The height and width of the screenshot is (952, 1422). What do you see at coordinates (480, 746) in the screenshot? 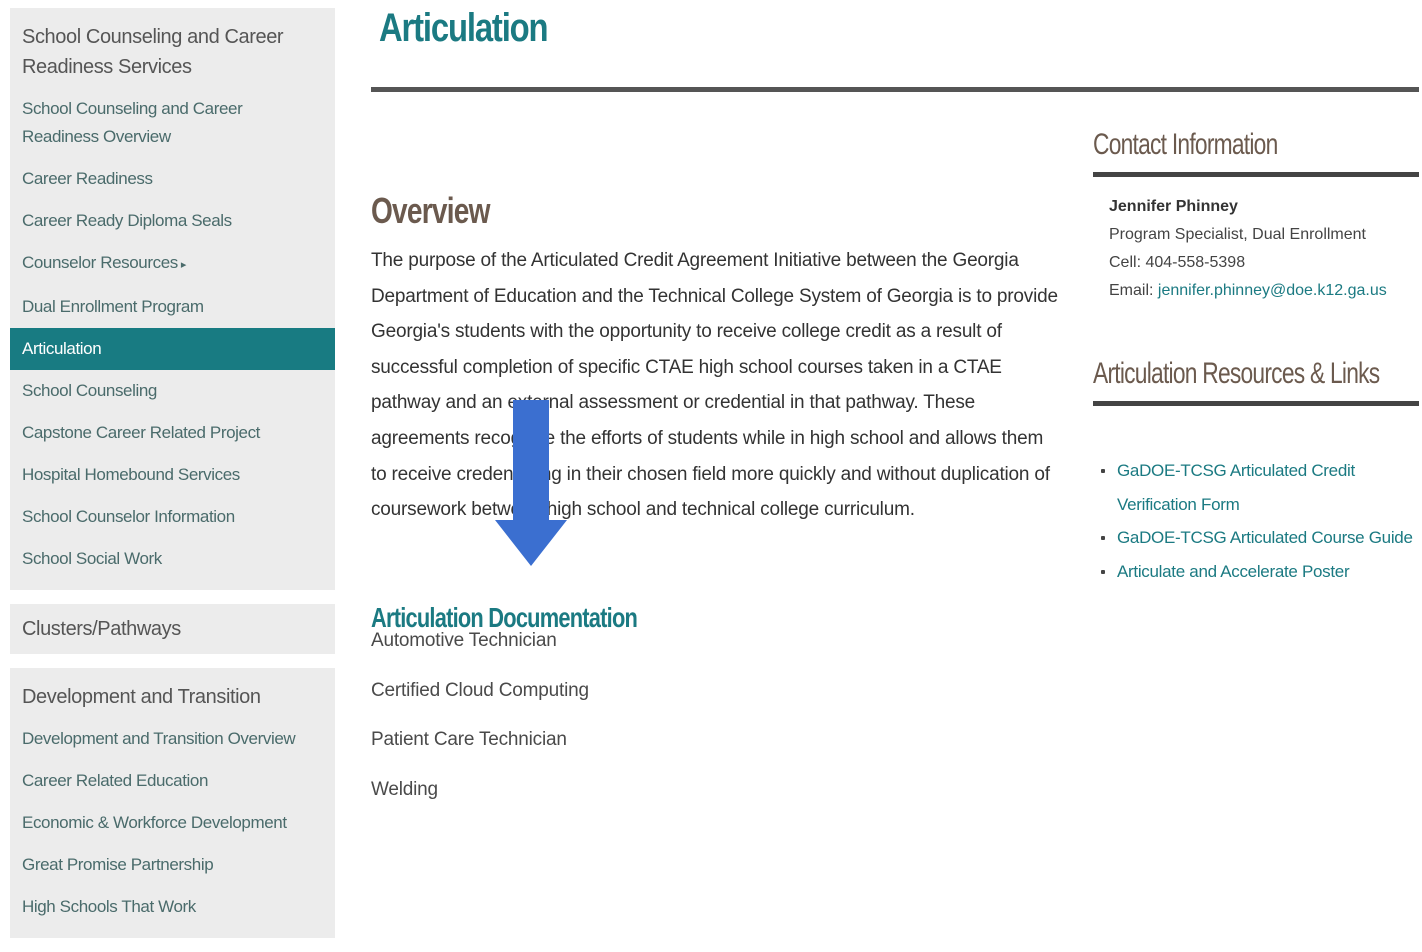
I see `doc-link-patient-care-technician: Patient Care Technician` at bounding box center [480, 746].